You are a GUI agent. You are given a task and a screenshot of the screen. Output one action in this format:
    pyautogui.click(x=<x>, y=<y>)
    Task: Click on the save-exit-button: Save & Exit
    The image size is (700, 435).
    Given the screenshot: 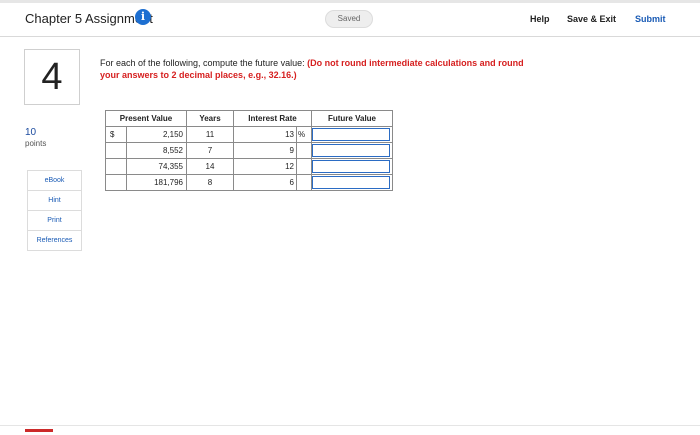 What is the action you would take?
    pyautogui.click(x=591, y=19)
    